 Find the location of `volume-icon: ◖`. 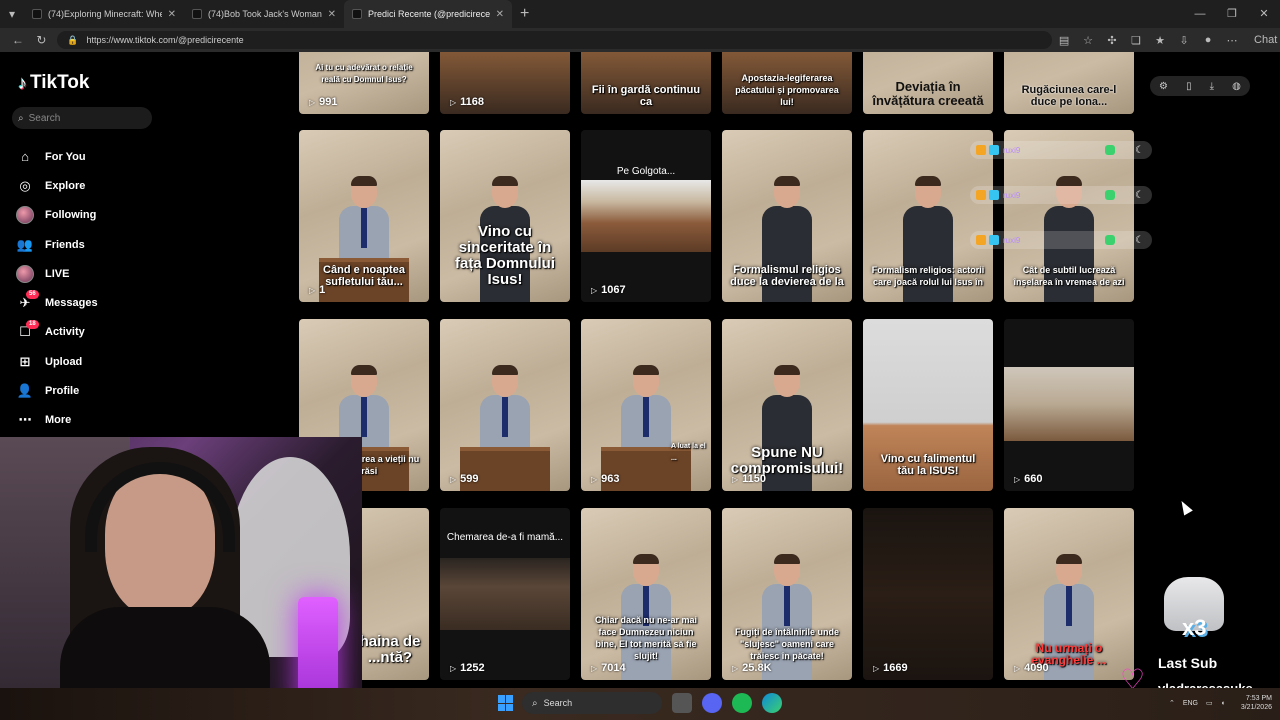

volume-icon: ◖ is located at coordinates (1223, 703).